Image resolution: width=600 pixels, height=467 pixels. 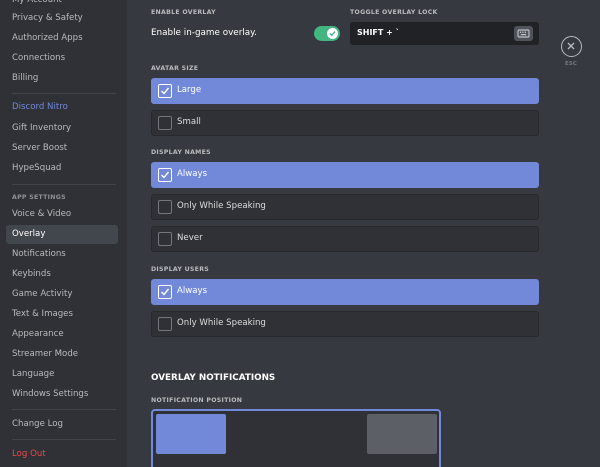 I want to click on sidebar-item-overlay: Overlay, so click(x=62, y=234).